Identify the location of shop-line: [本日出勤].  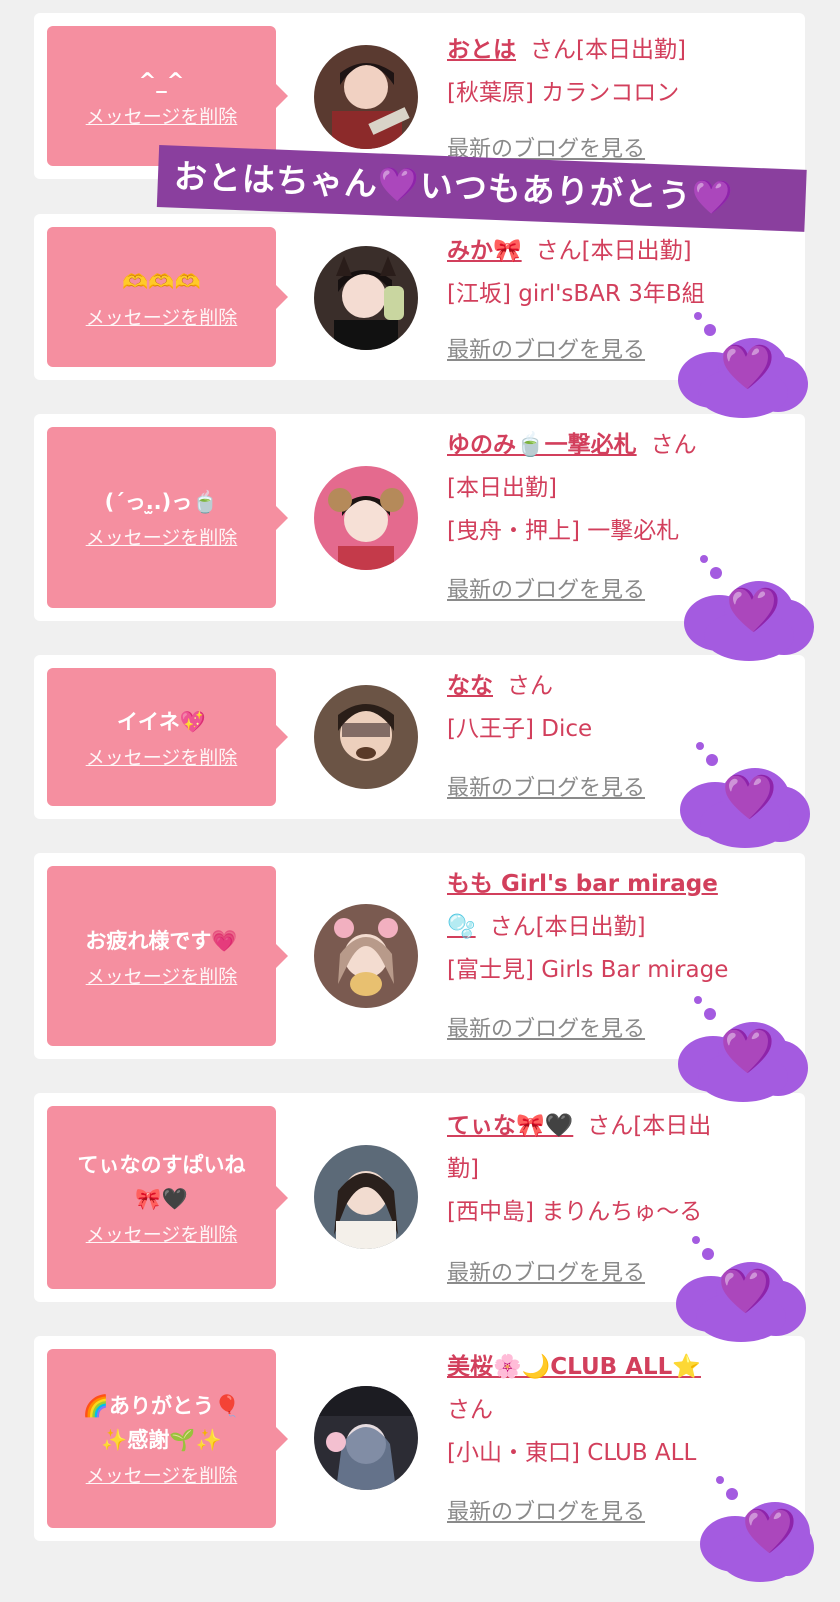
(502, 488).